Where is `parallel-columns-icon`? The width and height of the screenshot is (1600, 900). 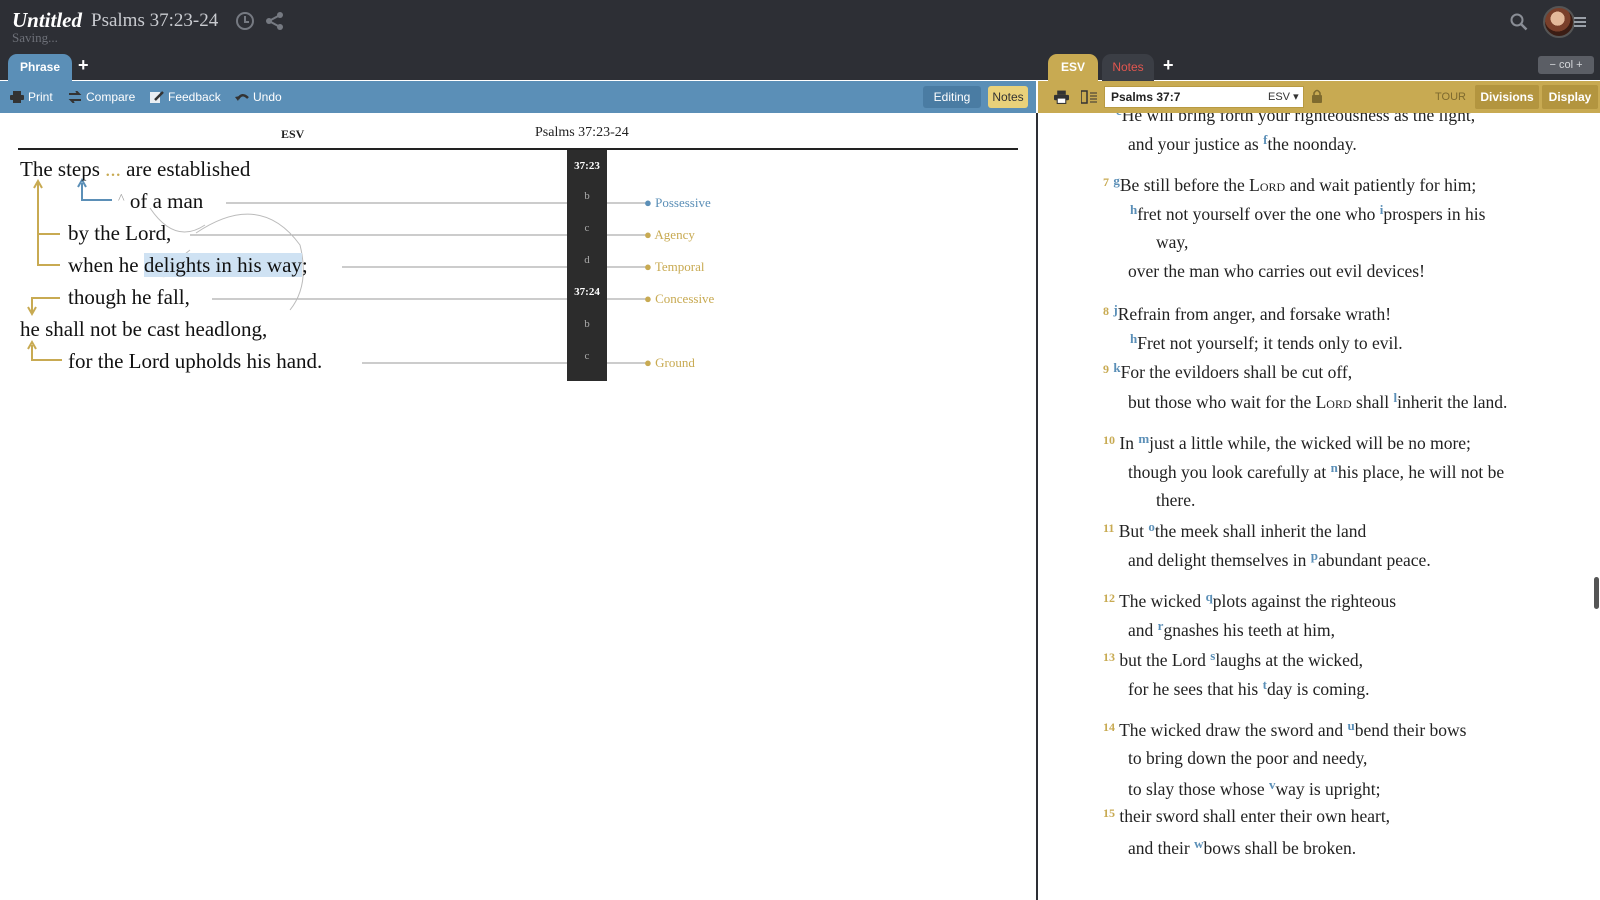 parallel-columns-icon is located at coordinates (1089, 97).